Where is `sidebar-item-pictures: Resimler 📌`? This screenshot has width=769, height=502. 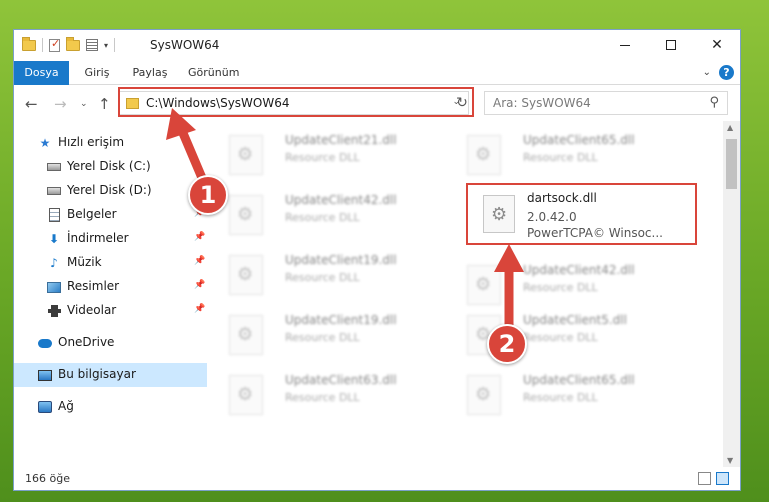 sidebar-item-pictures: Resimler 📌 is located at coordinates (110, 287).